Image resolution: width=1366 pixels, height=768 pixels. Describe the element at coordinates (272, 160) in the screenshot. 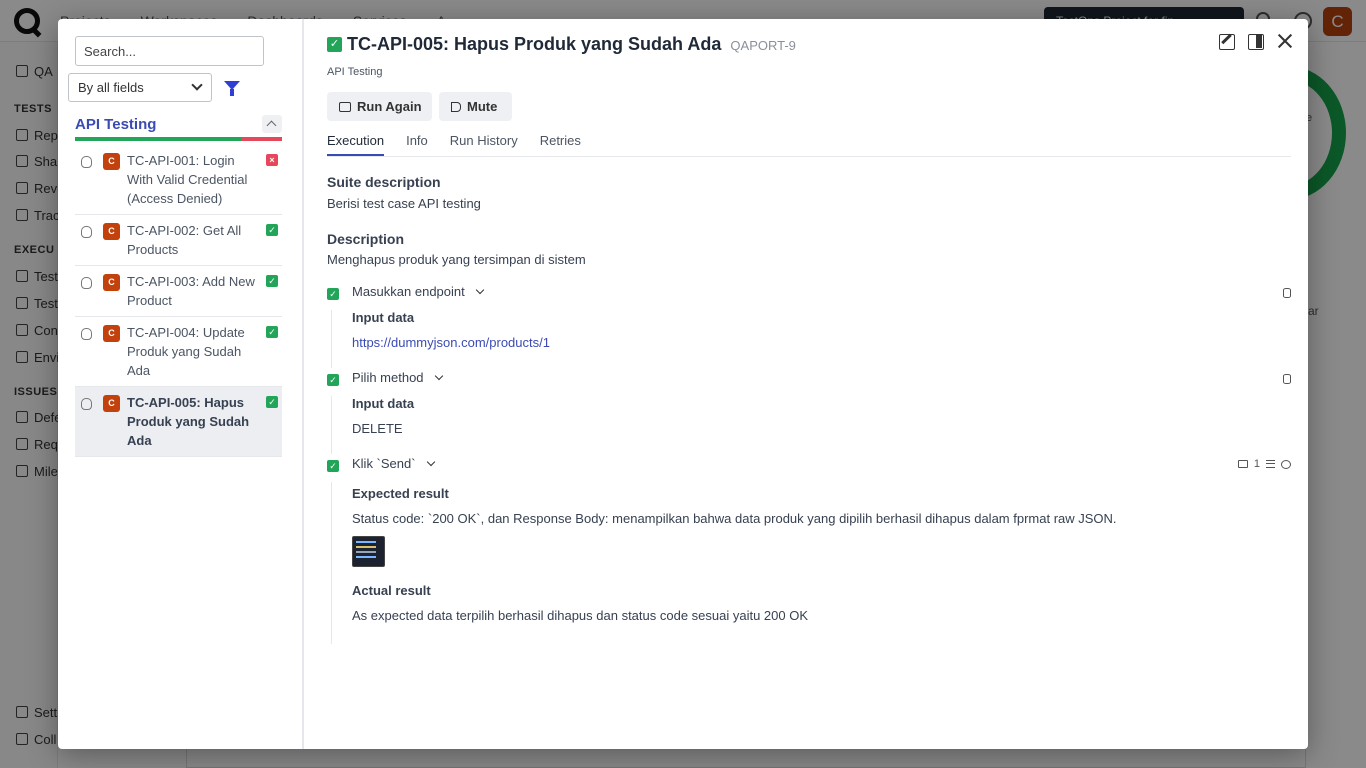

I see `failed-status-icon: ×` at that location.